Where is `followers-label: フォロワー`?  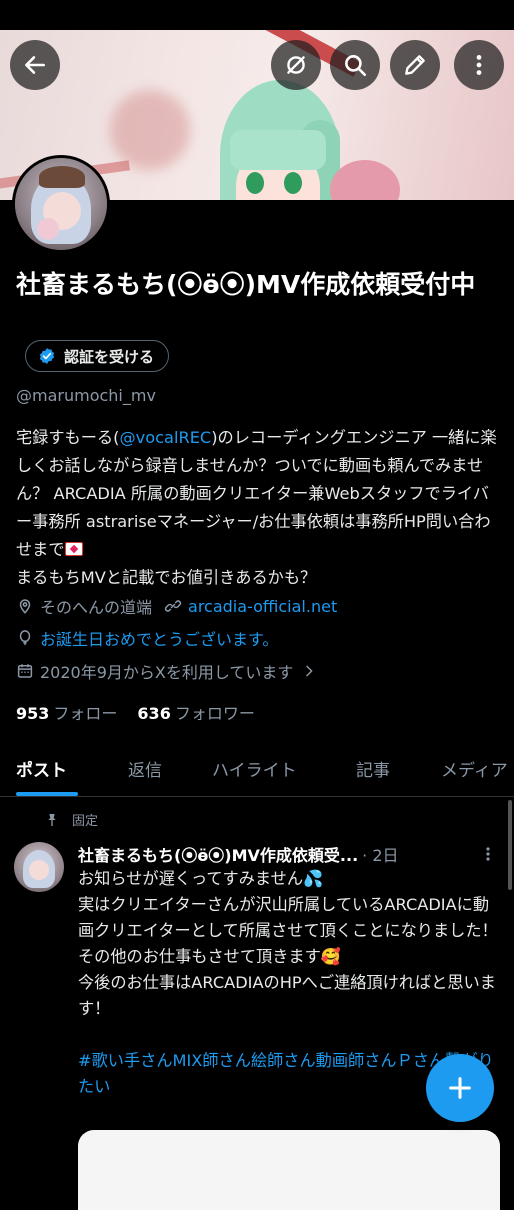 followers-label: フォロワー is located at coordinates (214, 713).